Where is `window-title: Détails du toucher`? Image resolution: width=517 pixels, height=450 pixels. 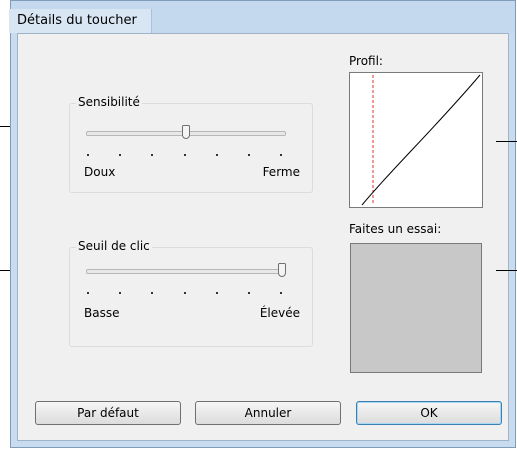
window-title: Détails du toucher is located at coordinates (80, 21).